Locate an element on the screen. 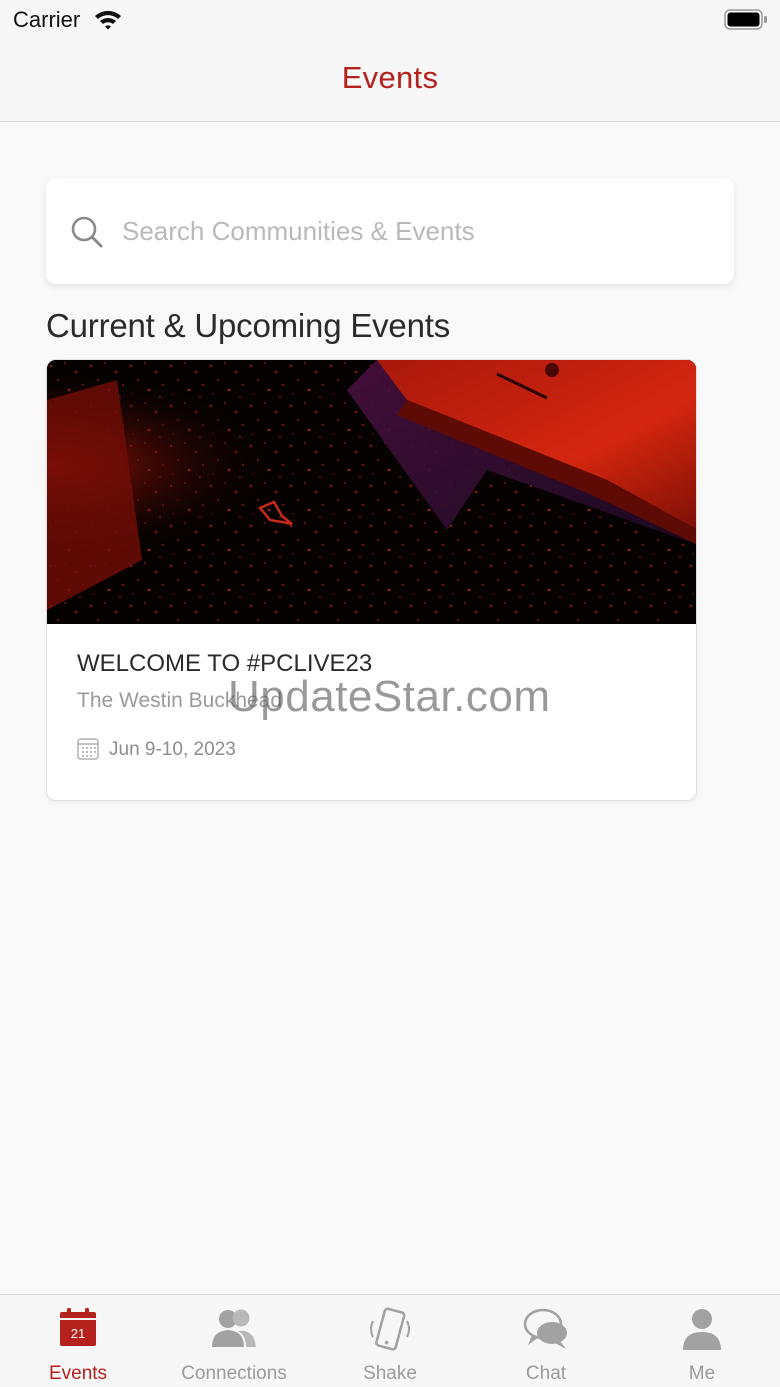 Image resolution: width=780 pixels, height=1387 pixels. tab-shake: Shake is located at coordinates (390, 1341).